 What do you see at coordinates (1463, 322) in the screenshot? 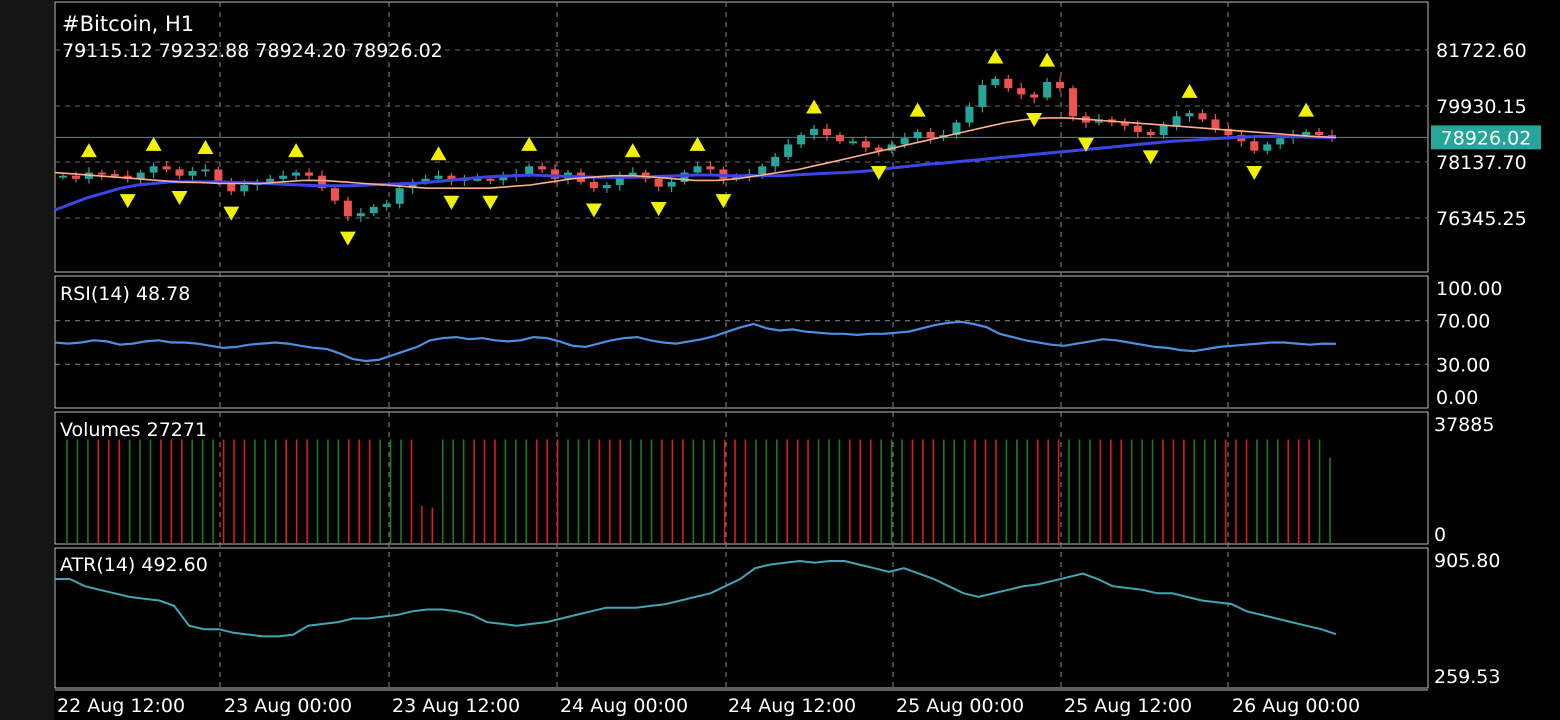
I see `rsi-tick-label: 70.00` at bounding box center [1463, 322].